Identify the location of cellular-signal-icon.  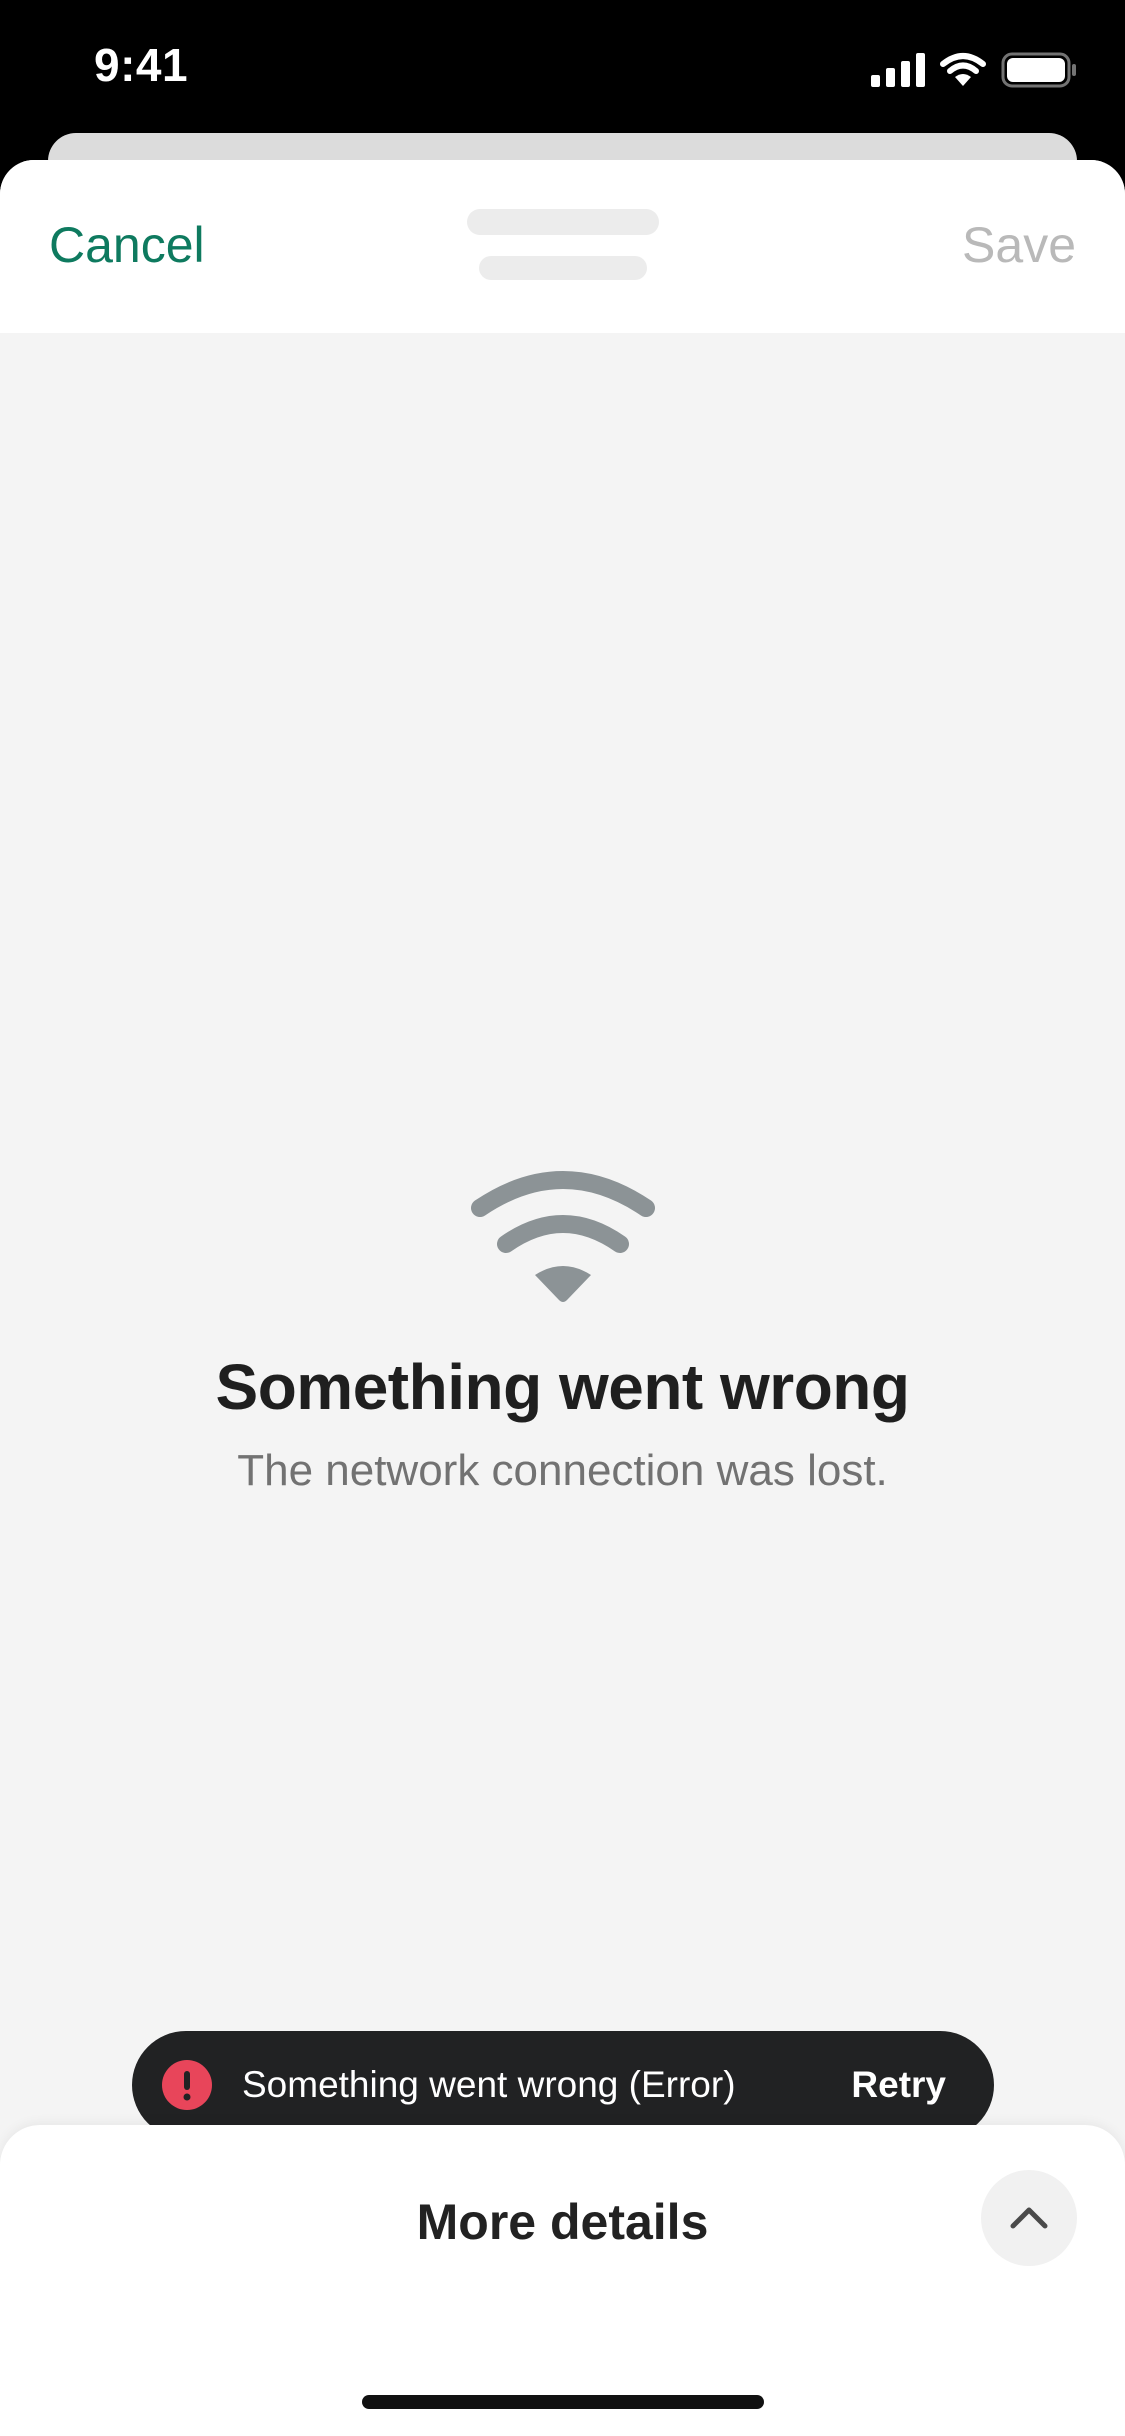
(898, 70).